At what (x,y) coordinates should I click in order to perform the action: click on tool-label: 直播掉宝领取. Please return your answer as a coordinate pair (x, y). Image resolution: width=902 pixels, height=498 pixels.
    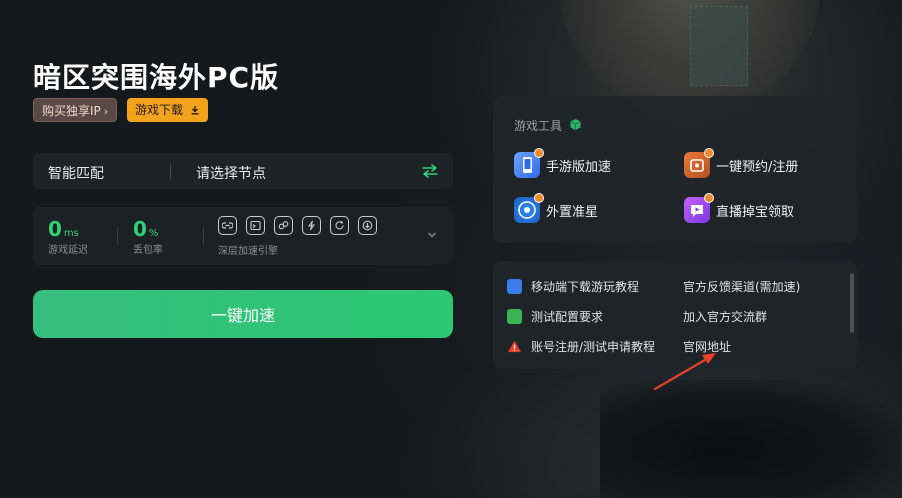
    Looking at the image, I should click on (755, 212).